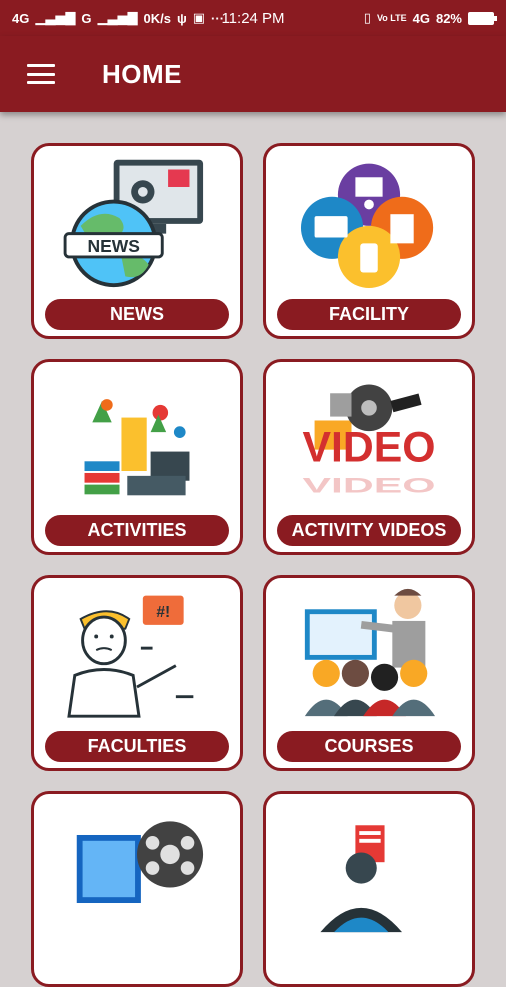  What do you see at coordinates (448, 18) in the screenshot?
I see `battery-percent: 82%` at bounding box center [448, 18].